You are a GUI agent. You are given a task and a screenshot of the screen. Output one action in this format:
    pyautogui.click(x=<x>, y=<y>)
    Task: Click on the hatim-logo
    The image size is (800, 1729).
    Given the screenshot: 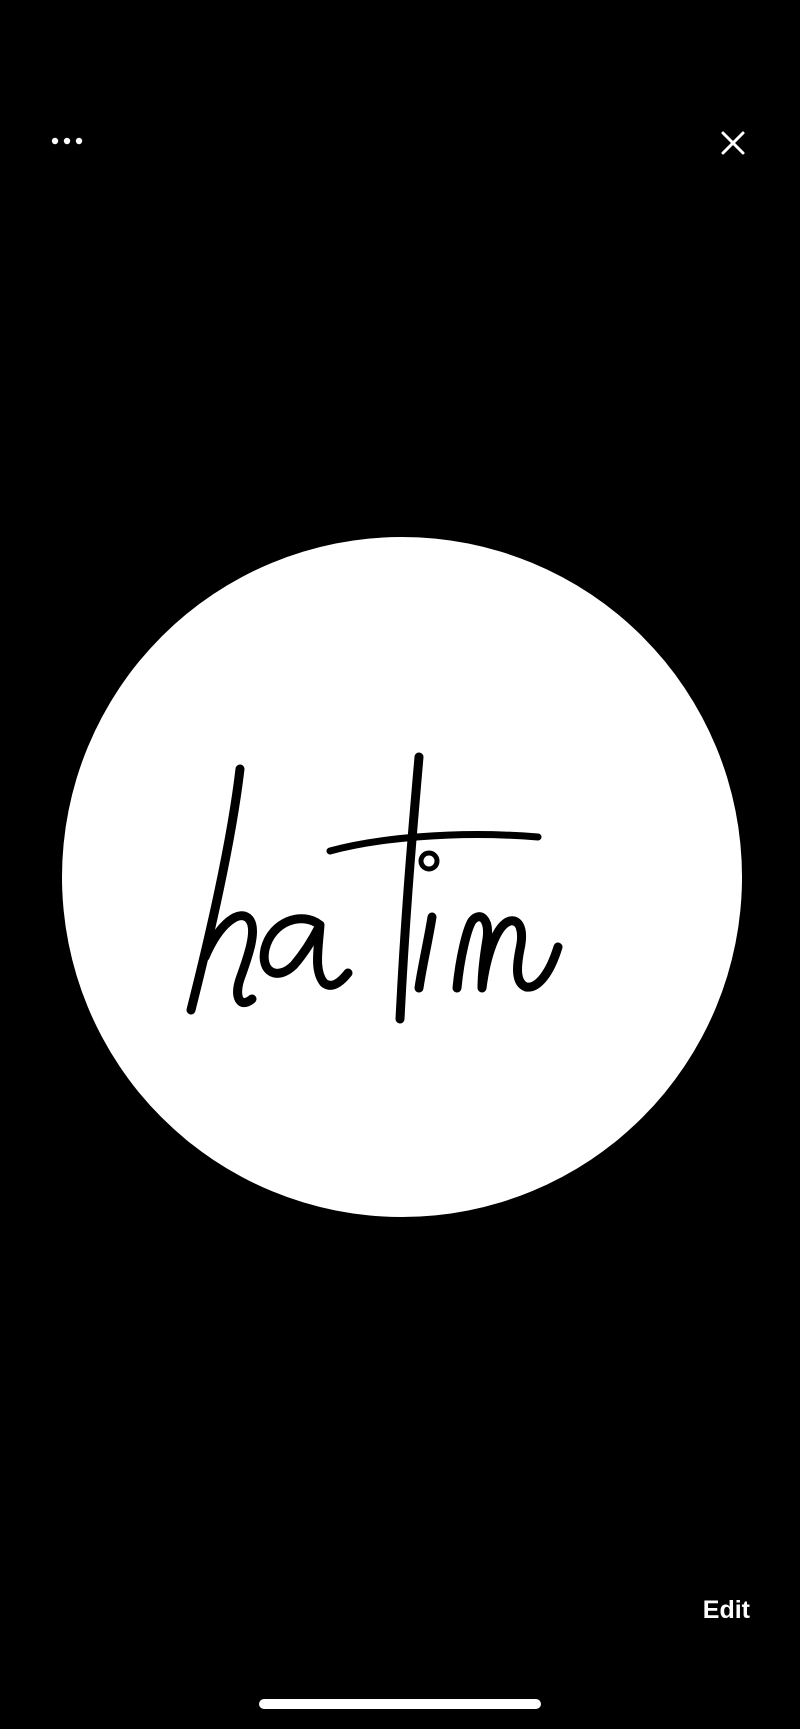 What is the action you would take?
    pyautogui.click(x=374, y=888)
    